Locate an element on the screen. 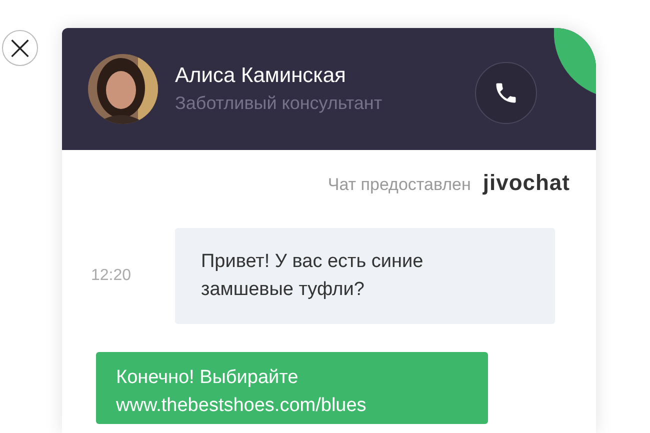 The width and height of the screenshot is (650, 433). agent-name: Алиса Каминская is located at coordinates (261, 76).